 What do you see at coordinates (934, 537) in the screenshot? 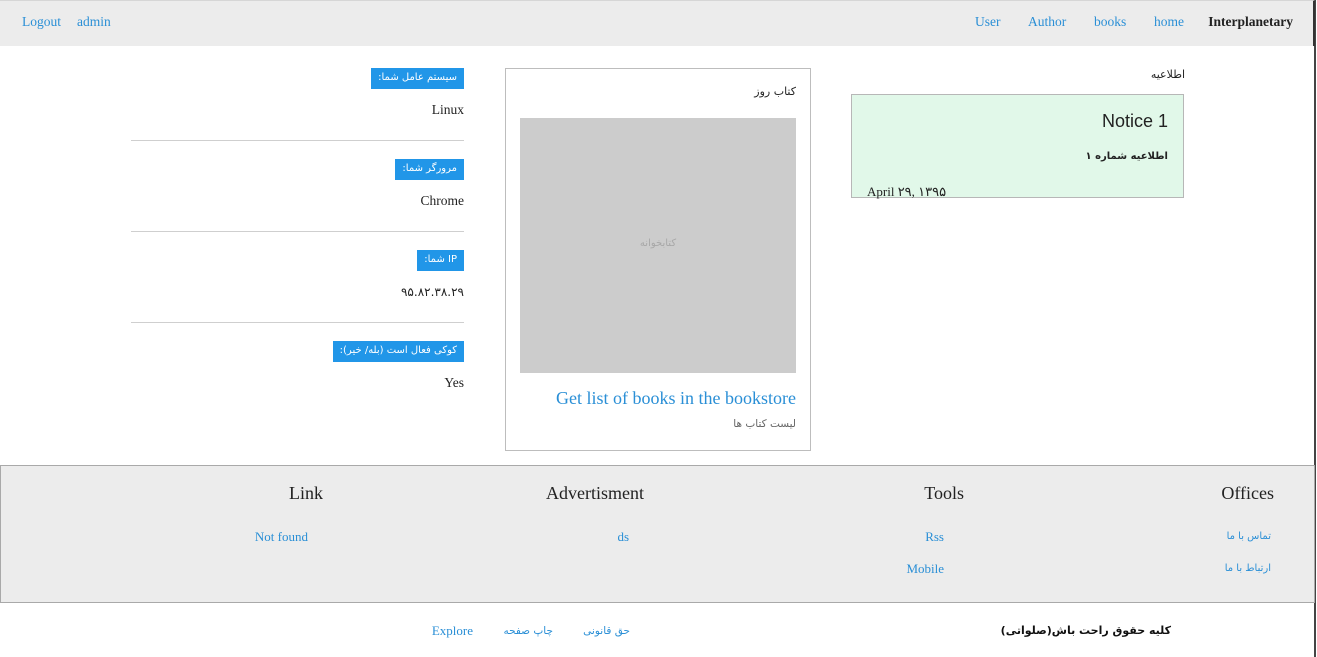
I see `footer-rss-link: Rss` at bounding box center [934, 537].